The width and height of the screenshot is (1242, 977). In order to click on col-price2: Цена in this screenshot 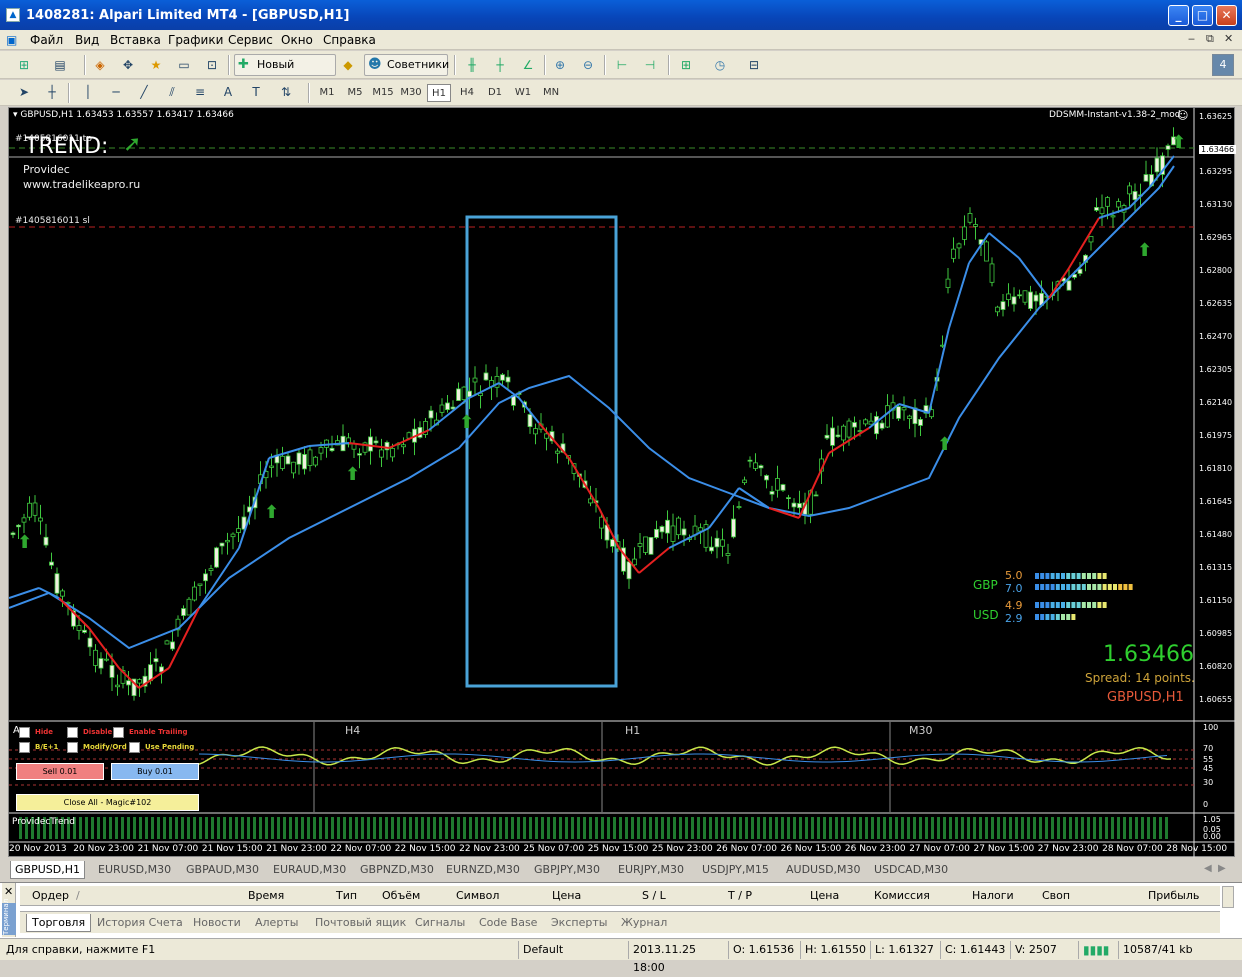, I will do `click(824, 895)`.